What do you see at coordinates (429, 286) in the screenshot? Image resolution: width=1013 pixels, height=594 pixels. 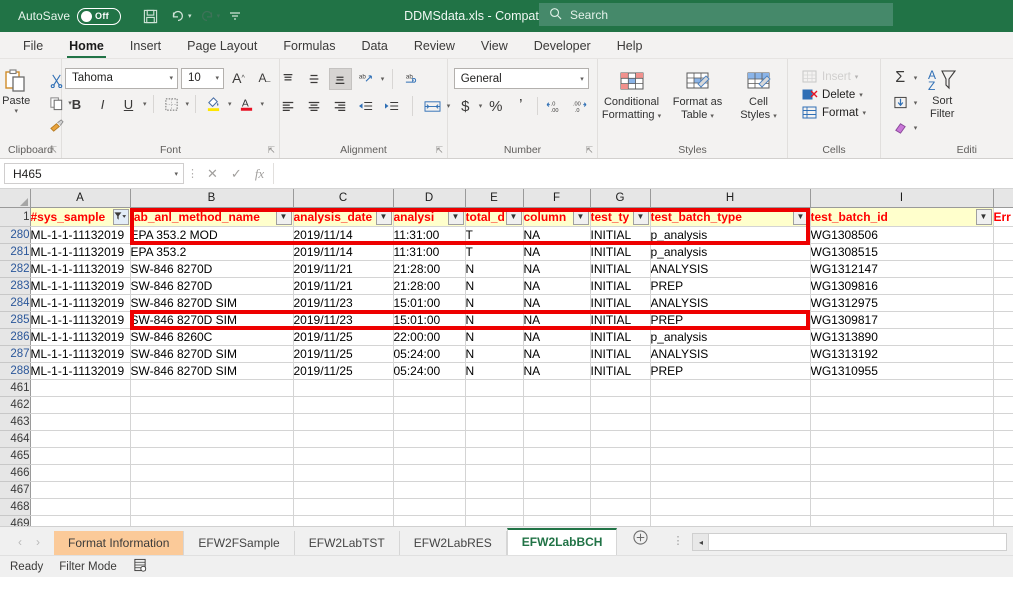 I see `cell-D283: 21:28:00` at bounding box center [429, 286].